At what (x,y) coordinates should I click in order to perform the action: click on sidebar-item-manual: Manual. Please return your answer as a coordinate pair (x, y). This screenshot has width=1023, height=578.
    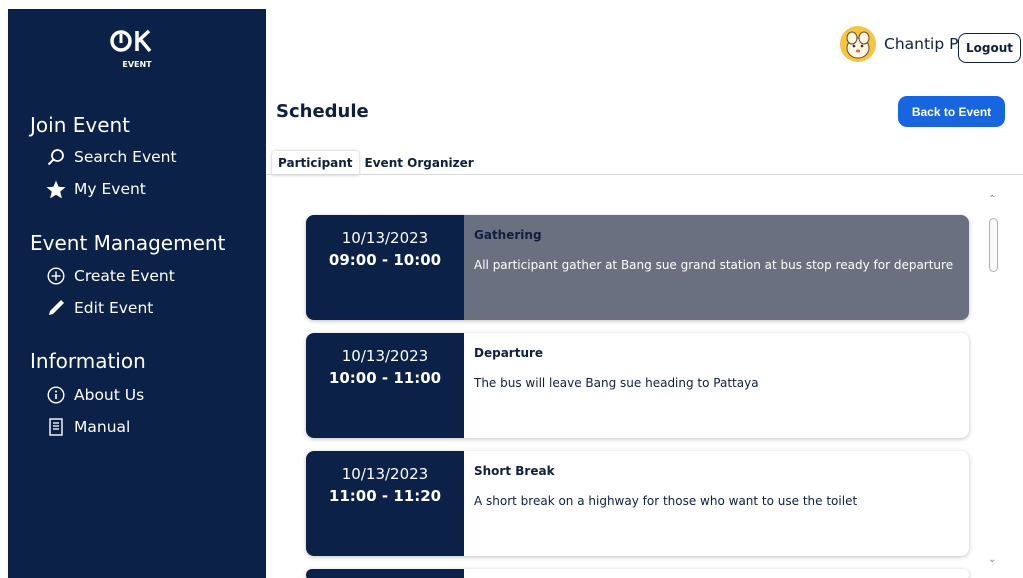
    Looking at the image, I should click on (87, 427).